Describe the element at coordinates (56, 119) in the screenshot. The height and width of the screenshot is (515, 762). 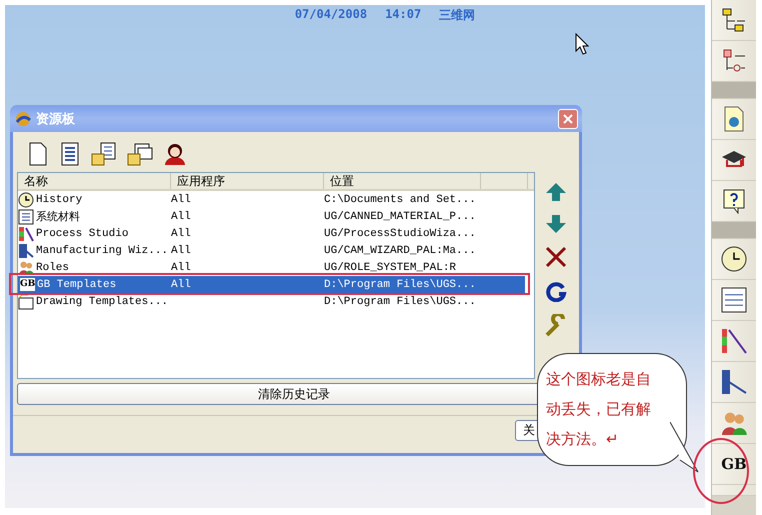
I see `window-title: 资源板` at that location.